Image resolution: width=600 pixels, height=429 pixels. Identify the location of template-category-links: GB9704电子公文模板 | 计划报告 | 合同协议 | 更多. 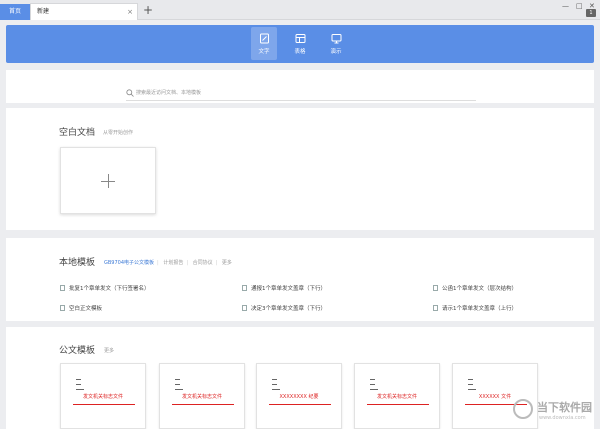
(168, 263).